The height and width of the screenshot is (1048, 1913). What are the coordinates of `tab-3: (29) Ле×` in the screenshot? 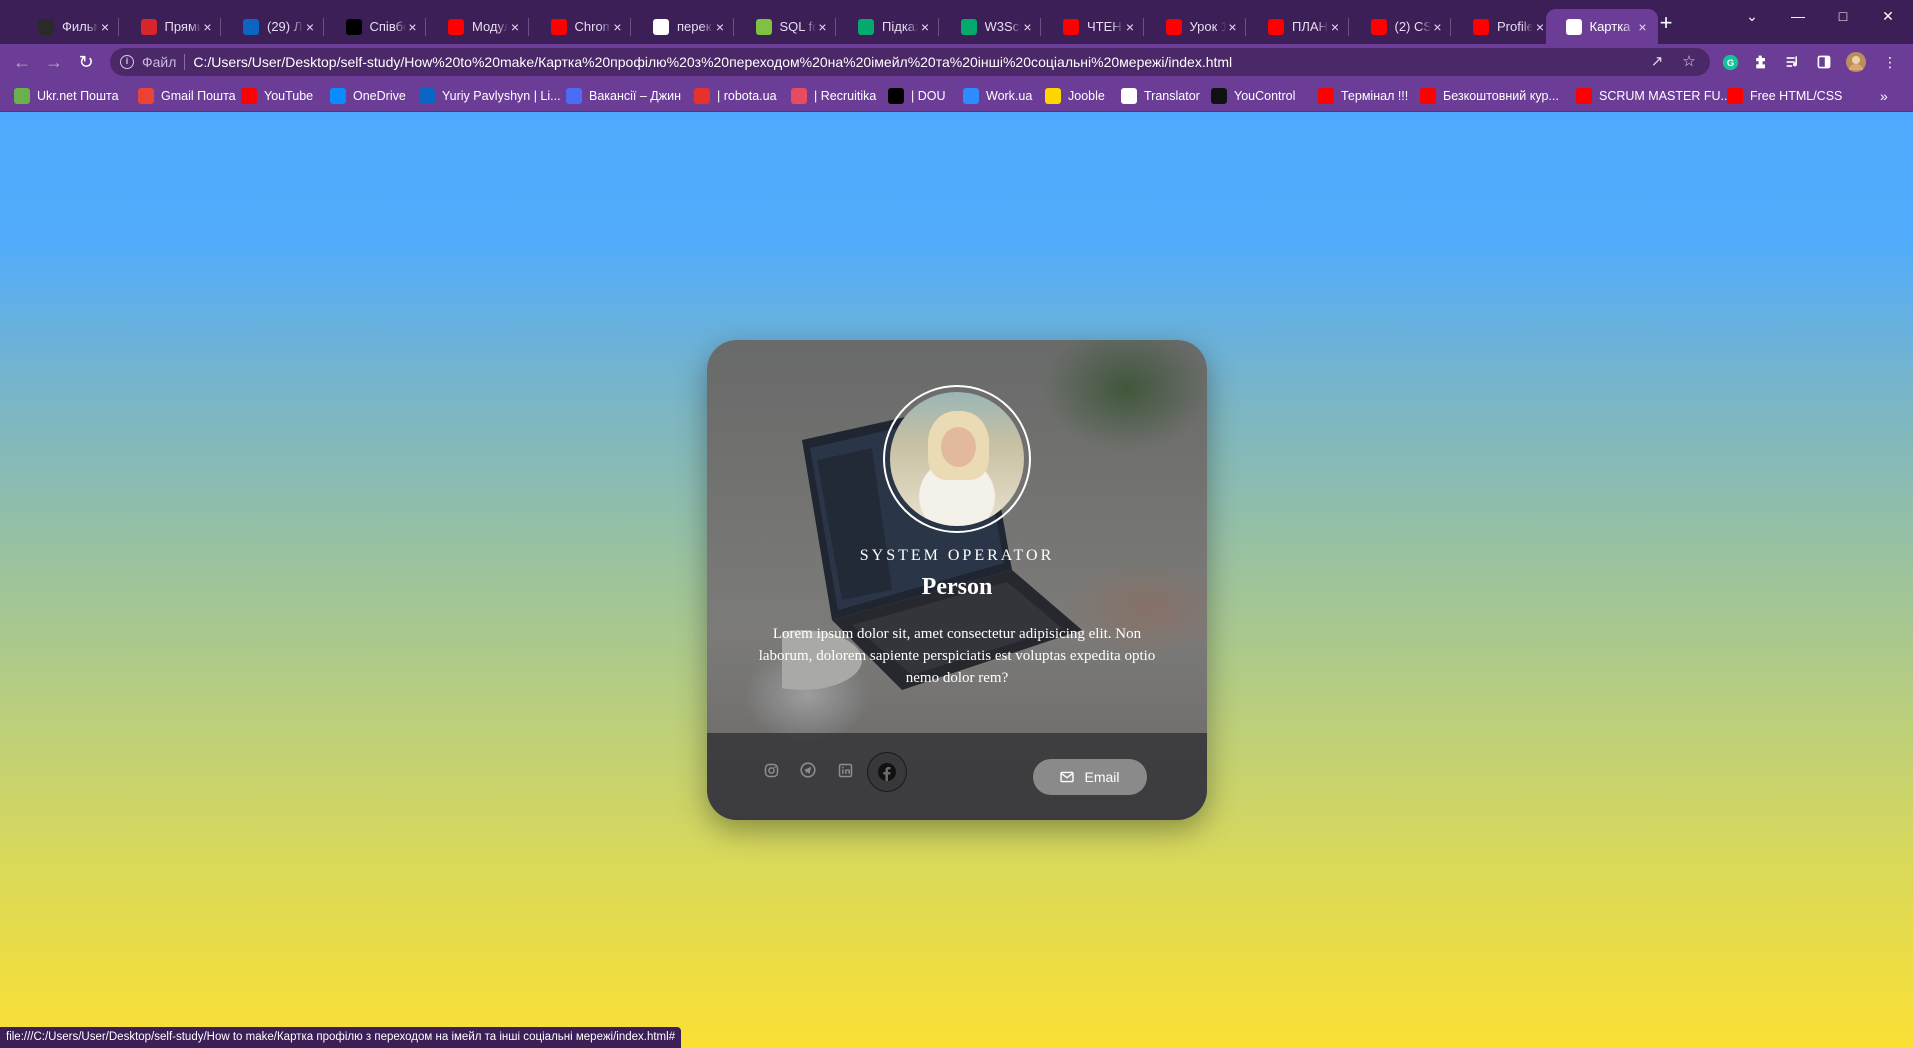 It's located at (274, 26).